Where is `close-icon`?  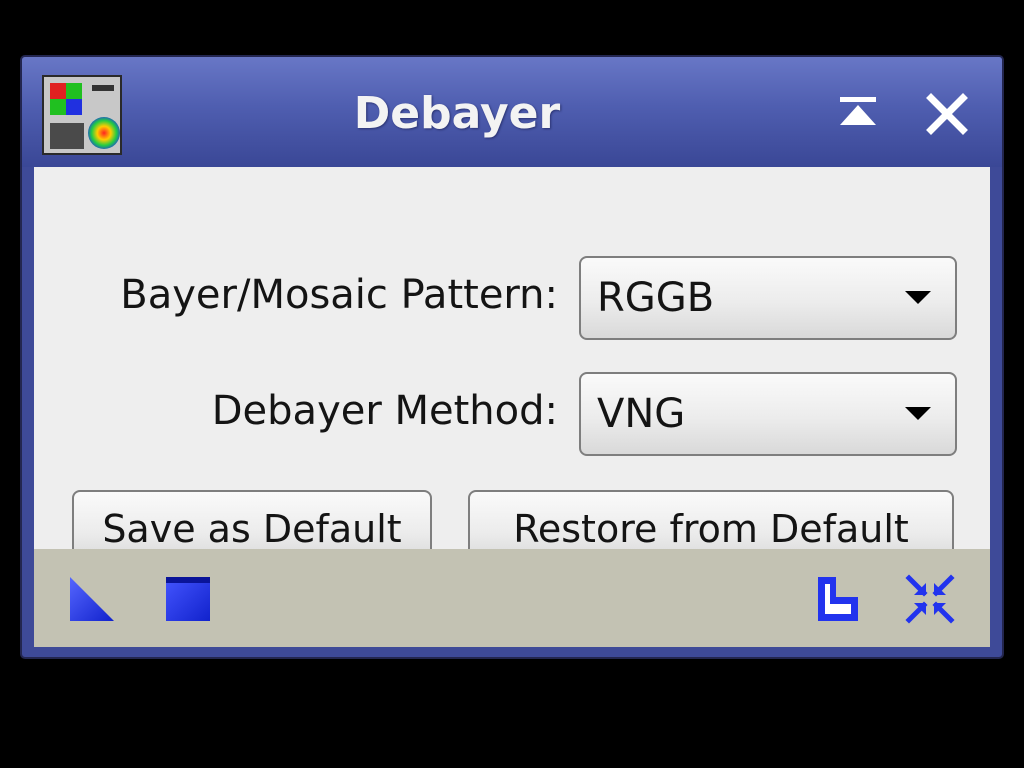 close-icon is located at coordinates (947, 114).